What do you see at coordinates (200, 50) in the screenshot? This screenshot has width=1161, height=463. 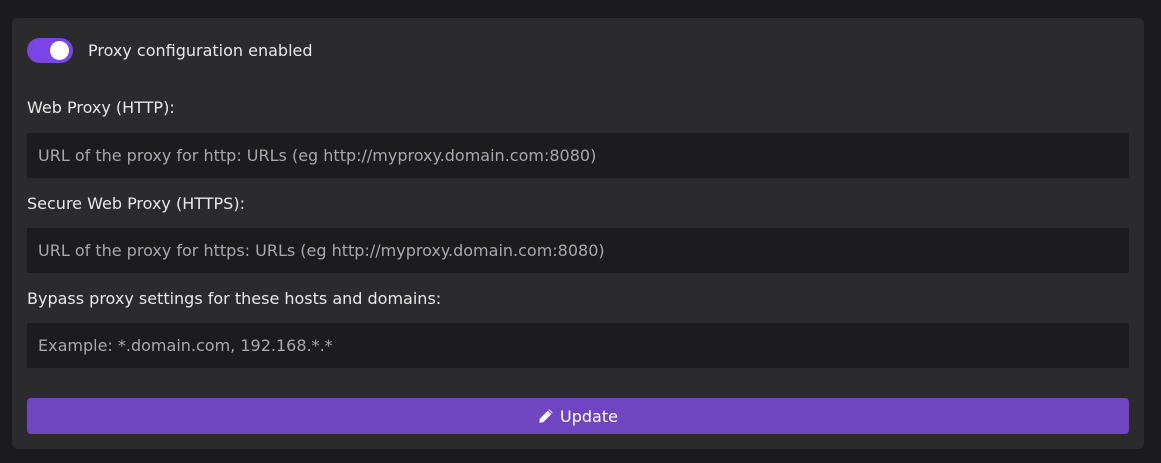 I see `proxy-enabled-label: Proxy configuration enabled` at bounding box center [200, 50].